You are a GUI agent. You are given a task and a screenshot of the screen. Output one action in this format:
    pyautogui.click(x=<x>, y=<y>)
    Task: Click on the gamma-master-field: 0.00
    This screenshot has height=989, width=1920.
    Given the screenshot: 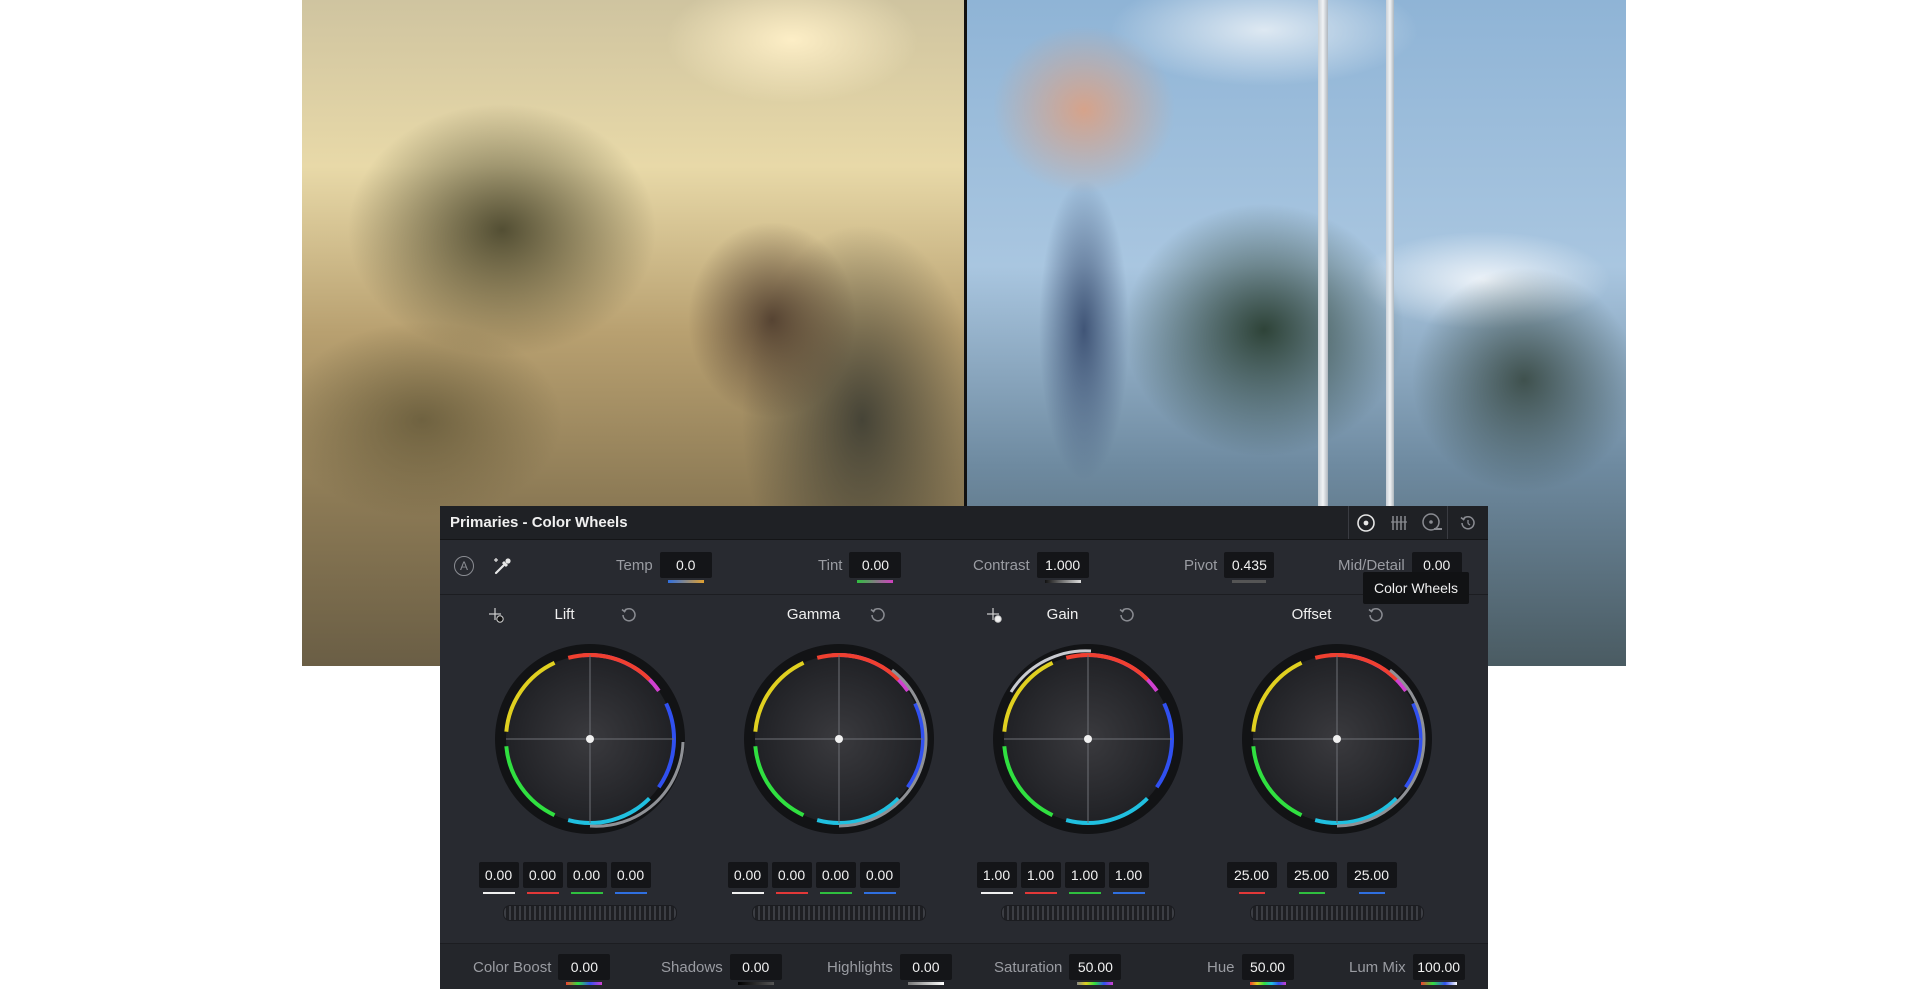 What is the action you would take?
    pyautogui.click(x=747, y=878)
    